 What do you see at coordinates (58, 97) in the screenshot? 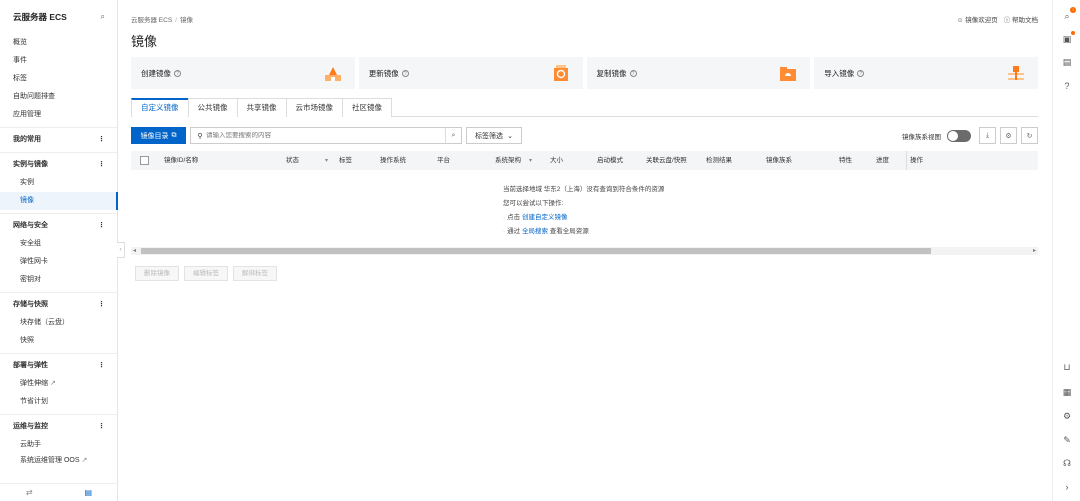
I see `sidebar-item-troubleshoot: 自助问题排查` at bounding box center [58, 97].